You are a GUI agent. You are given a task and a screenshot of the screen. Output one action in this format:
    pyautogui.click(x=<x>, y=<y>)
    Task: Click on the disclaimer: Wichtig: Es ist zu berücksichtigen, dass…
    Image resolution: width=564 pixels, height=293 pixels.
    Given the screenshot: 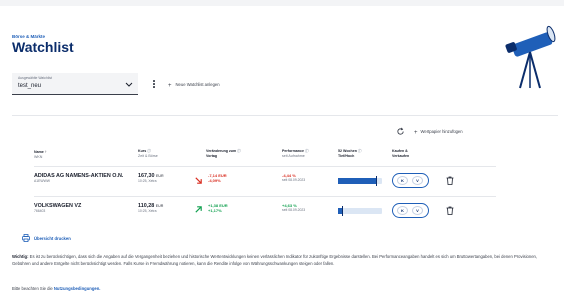 What is the action you would take?
    pyautogui.click(x=277, y=260)
    